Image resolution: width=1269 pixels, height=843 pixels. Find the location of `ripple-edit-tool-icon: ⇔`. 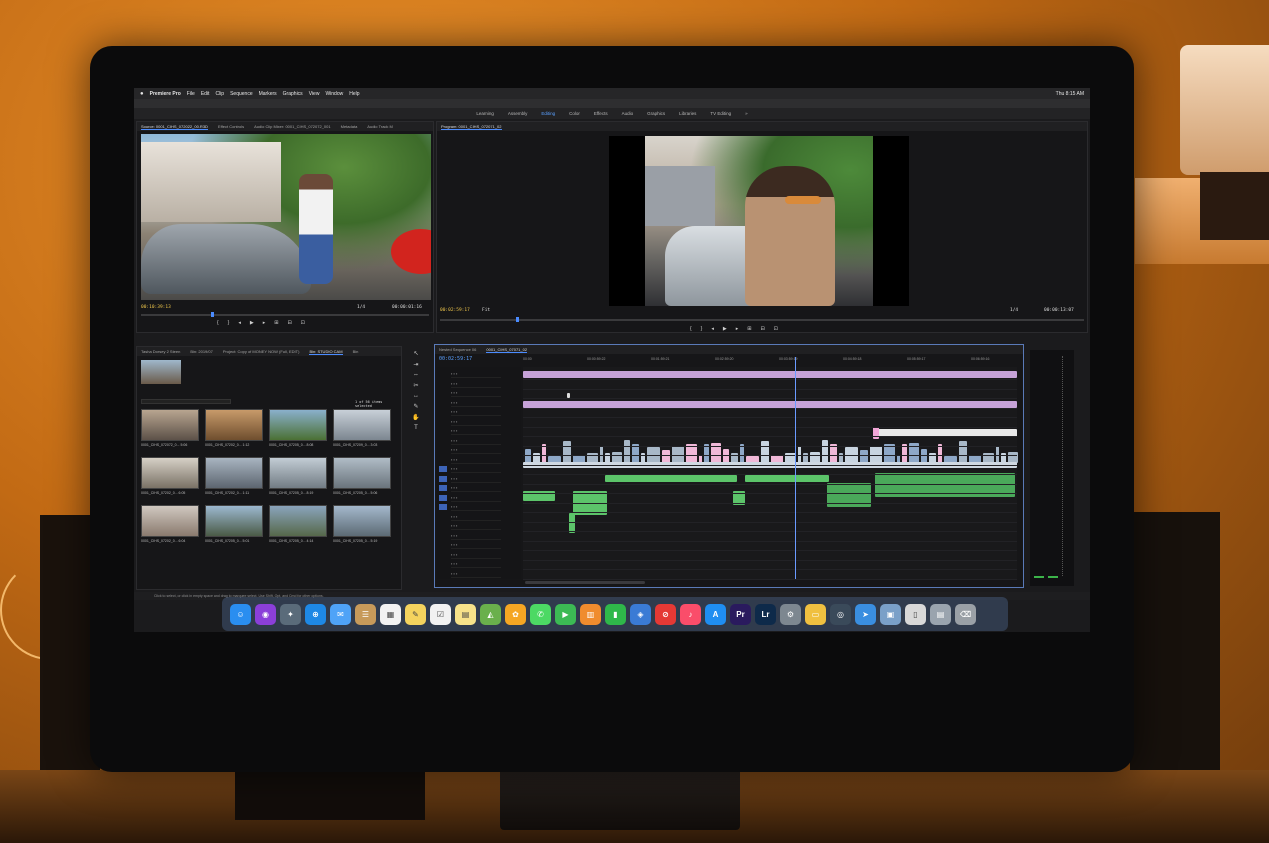

ripple-edit-tool-icon: ⇔ is located at coordinates (416, 375).